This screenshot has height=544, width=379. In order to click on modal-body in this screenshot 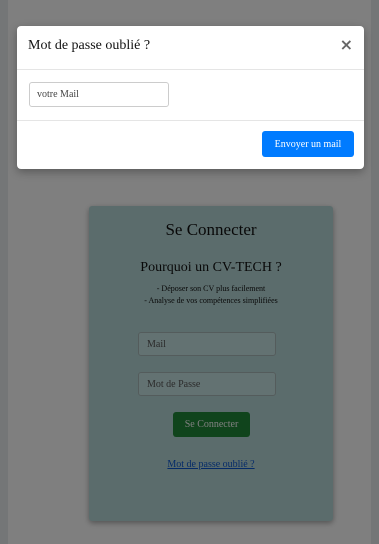, I will do `click(190, 95)`.